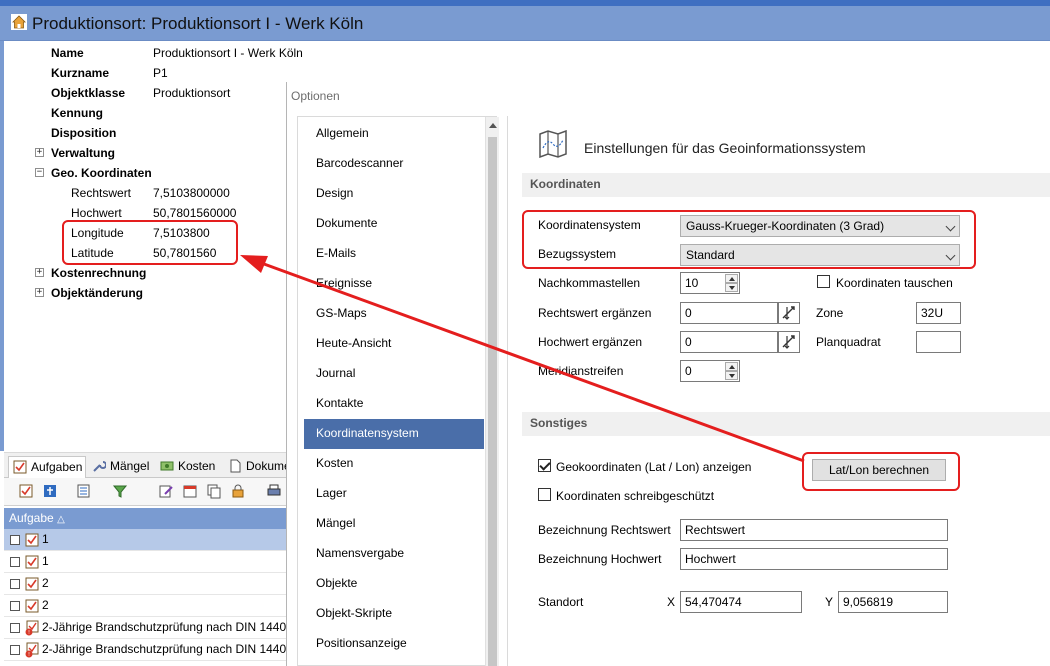 This screenshot has width=1050, height=666. I want to click on label-hochwert-ergaenzen: Hochwert ergänzen, so click(590, 342).